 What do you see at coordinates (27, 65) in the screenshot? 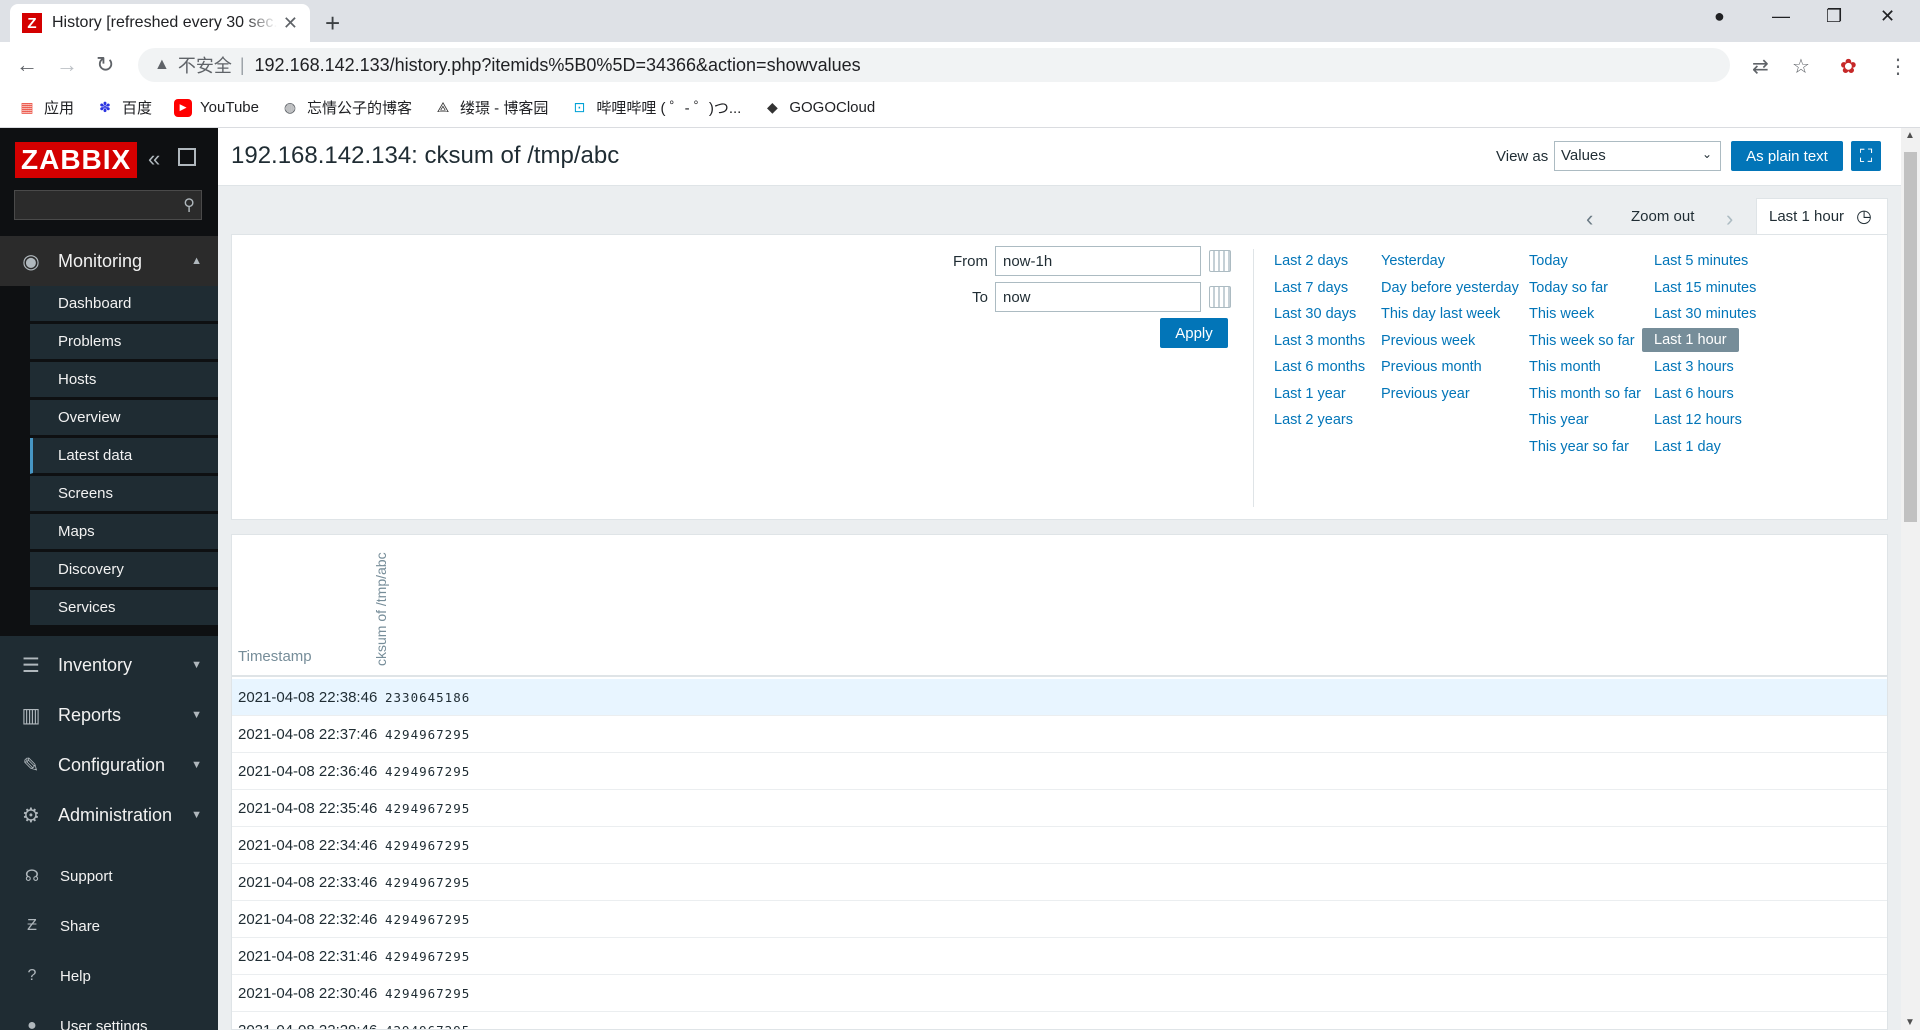
I see `back-icon: ←` at bounding box center [27, 65].